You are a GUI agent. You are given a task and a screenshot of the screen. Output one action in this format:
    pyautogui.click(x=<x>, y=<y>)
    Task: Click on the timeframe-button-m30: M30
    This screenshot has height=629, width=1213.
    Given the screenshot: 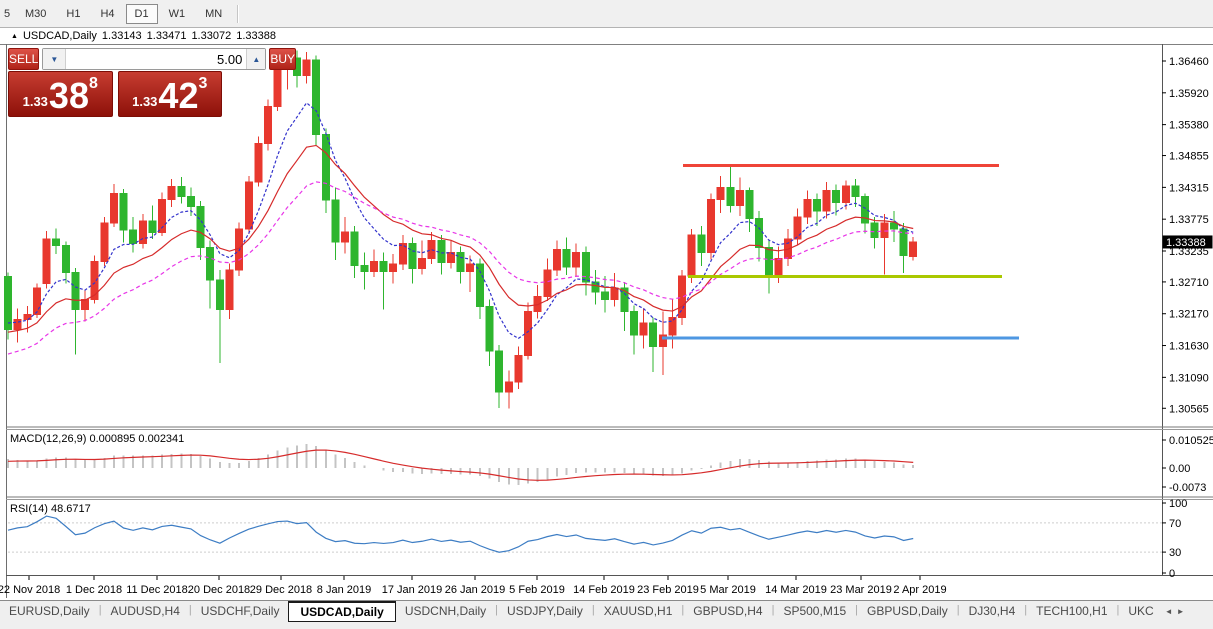 What is the action you would take?
    pyautogui.click(x=35, y=14)
    